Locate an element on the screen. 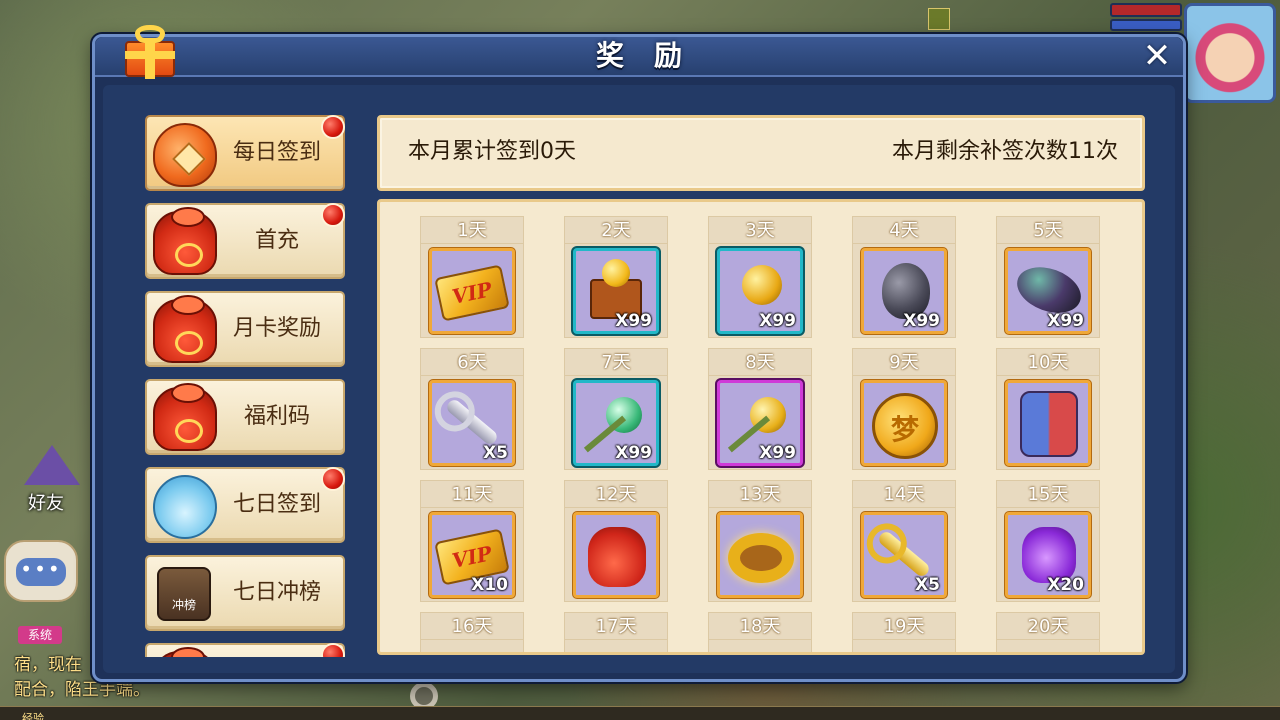 The height and width of the screenshot is (720, 1280). reward-slot: X20 is located at coordinates (1048, 555).